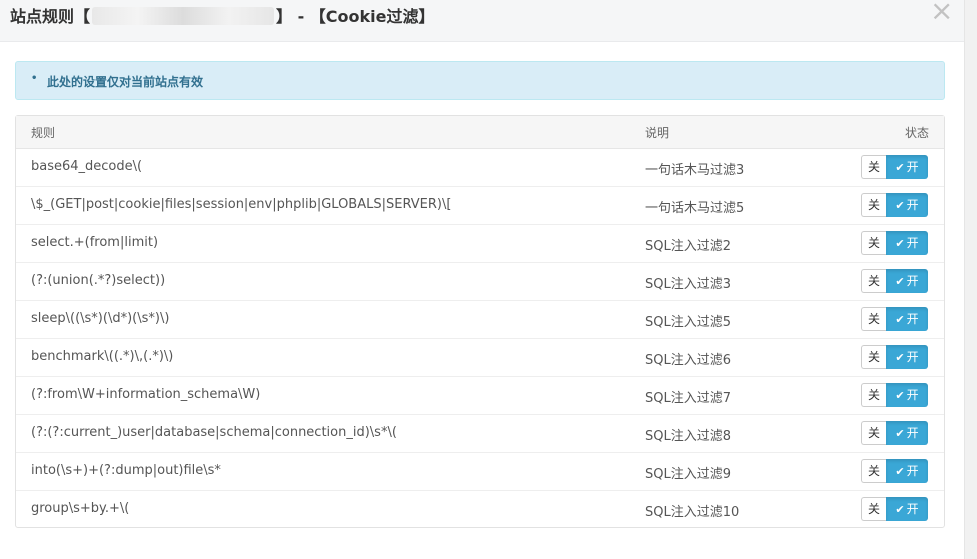 Image resolution: width=977 pixels, height=559 pixels. Describe the element at coordinates (98, 280) in the screenshot. I see `rule-pattern: (?:(union(.*?)select))` at that location.